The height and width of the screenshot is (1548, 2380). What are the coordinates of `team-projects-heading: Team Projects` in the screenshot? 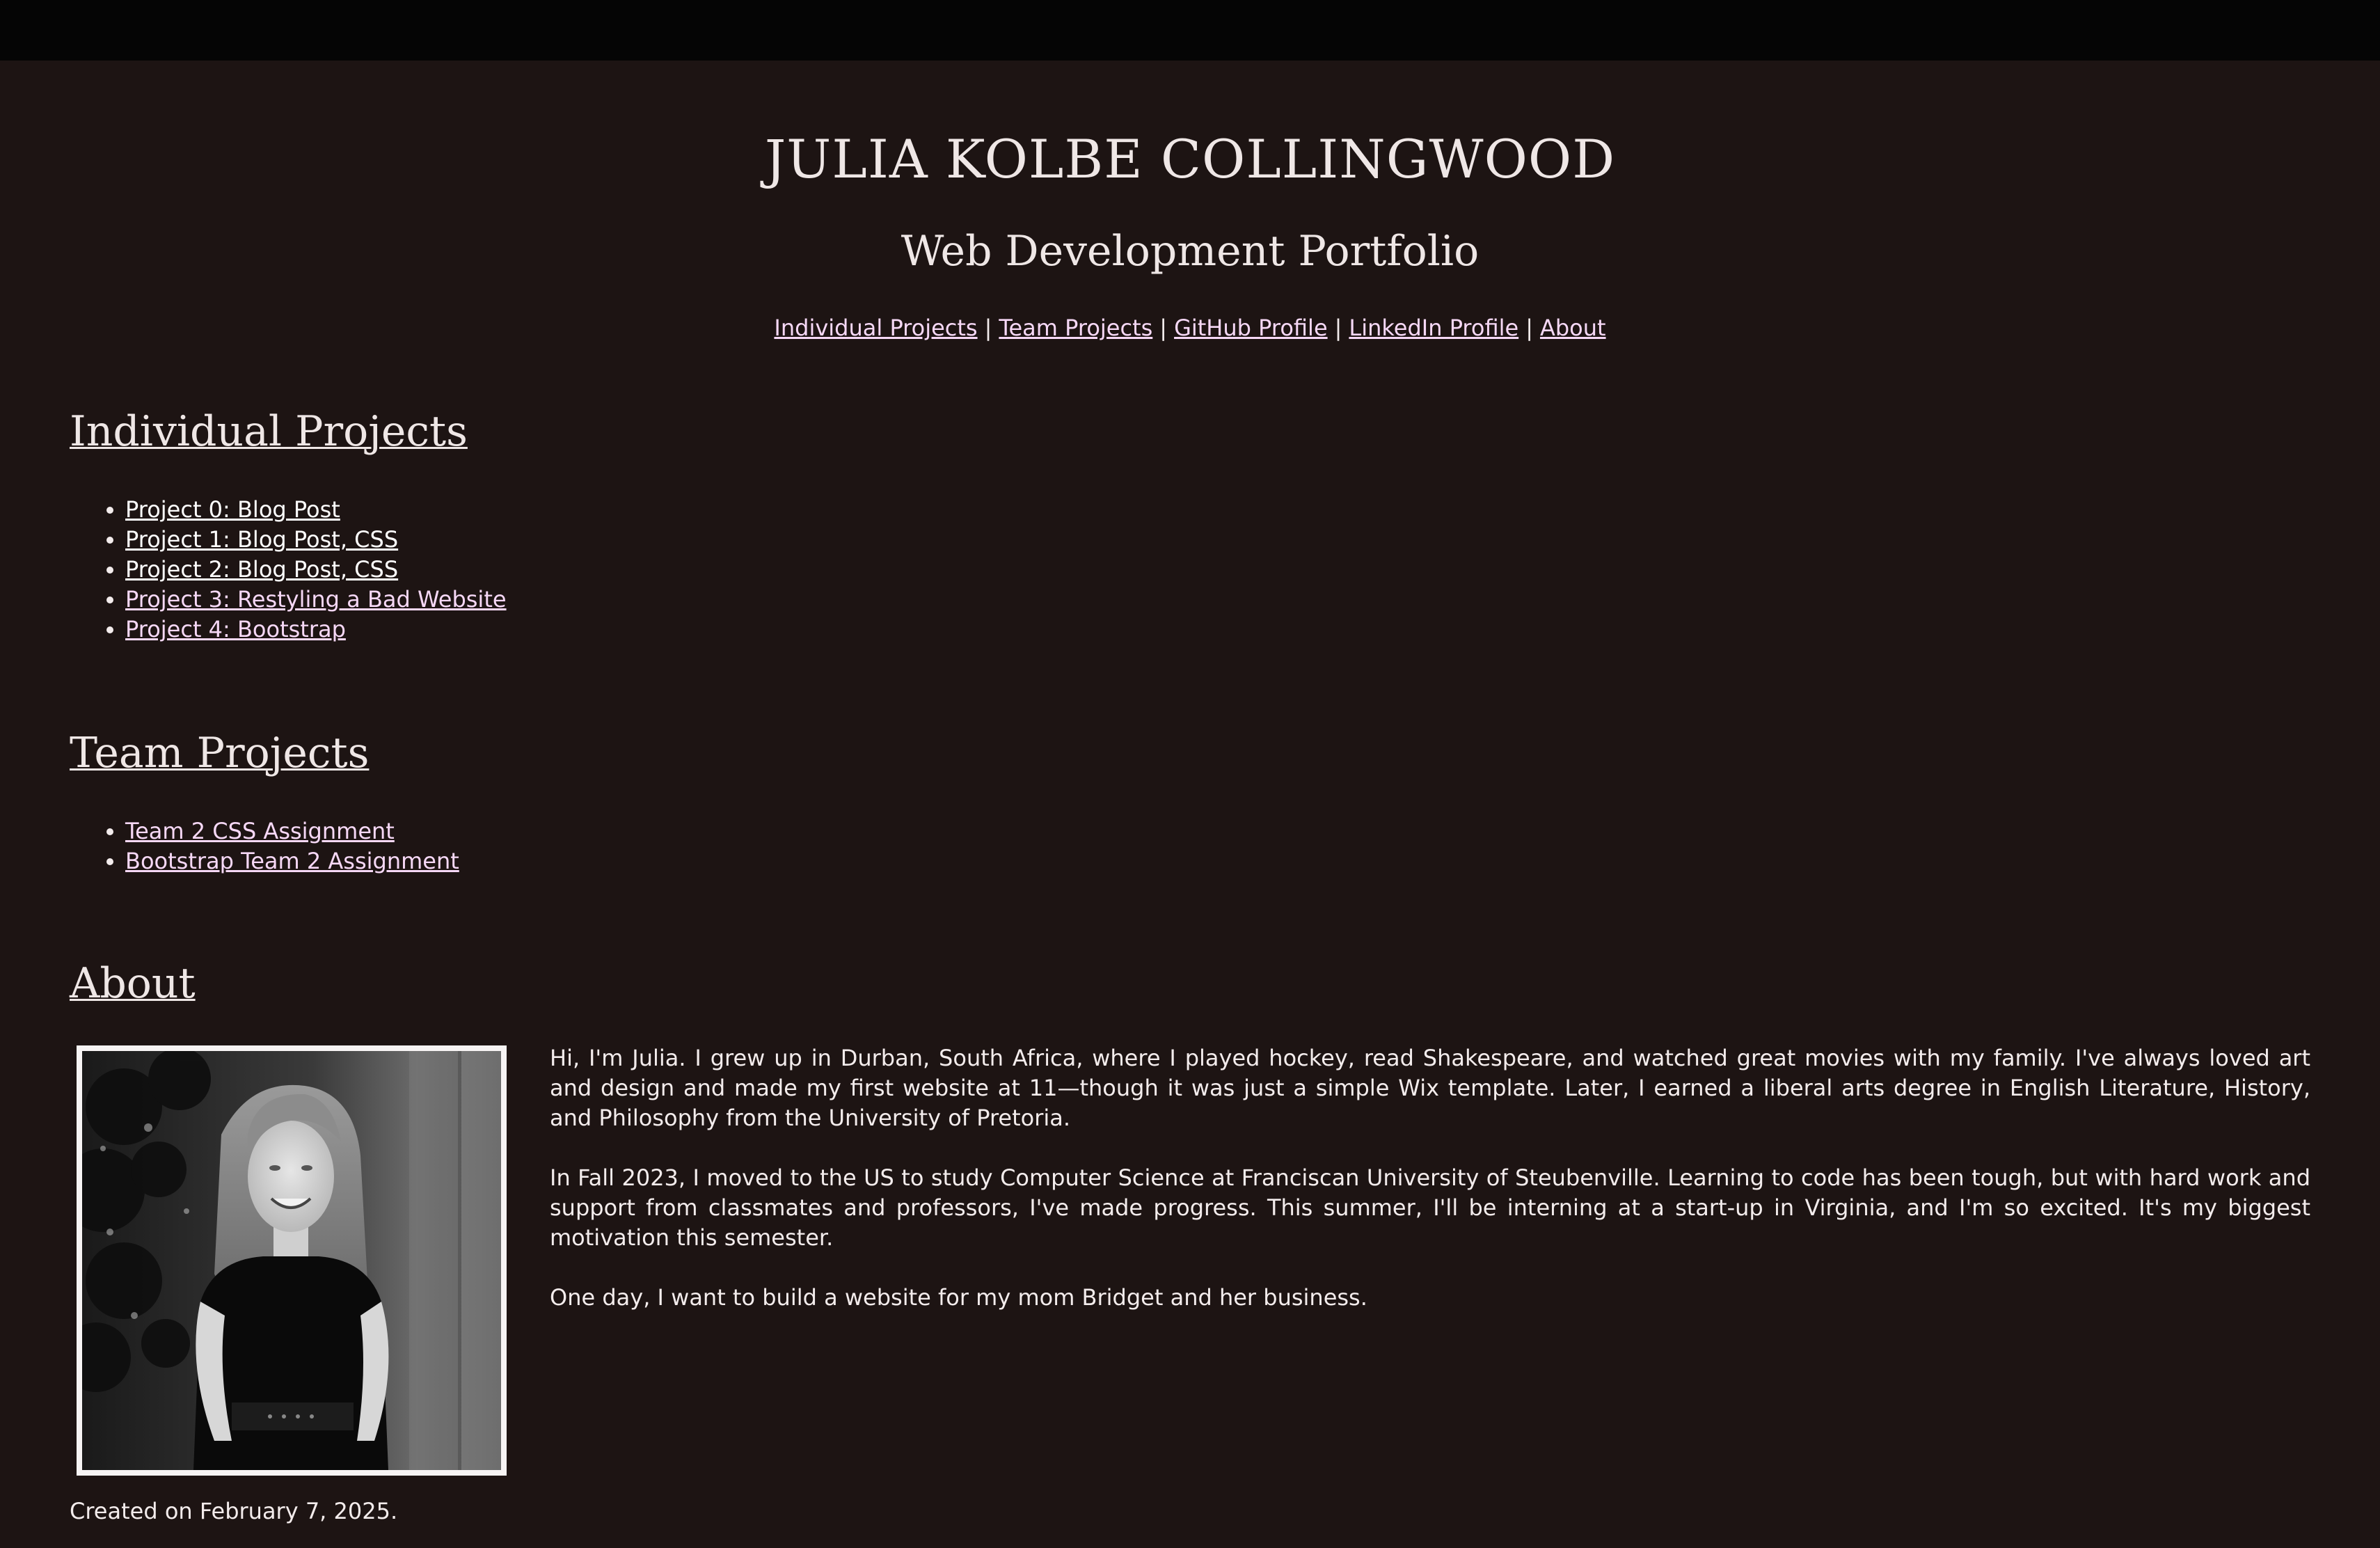 It's located at (220, 753).